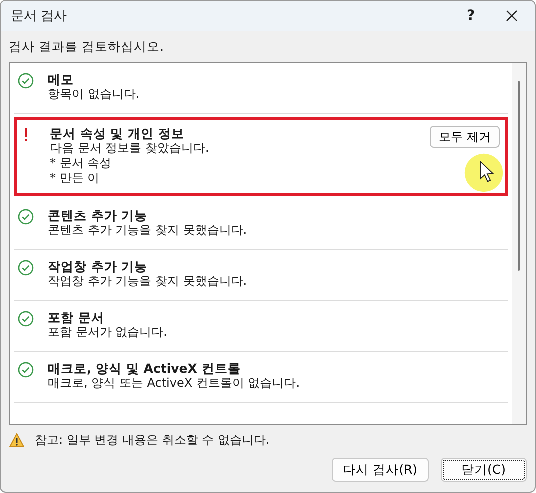 The width and height of the screenshot is (536, 493). I want to click on dialog-button: 닫기(C), so click(483, 470).